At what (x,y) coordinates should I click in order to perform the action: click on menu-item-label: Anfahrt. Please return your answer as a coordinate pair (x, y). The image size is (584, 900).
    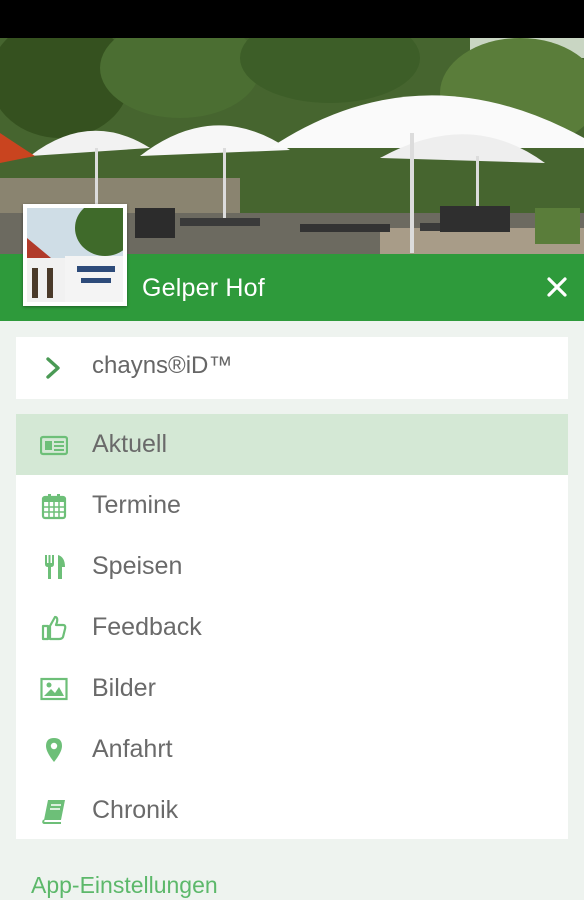
    Looking at the image, I should click on (132, 749).